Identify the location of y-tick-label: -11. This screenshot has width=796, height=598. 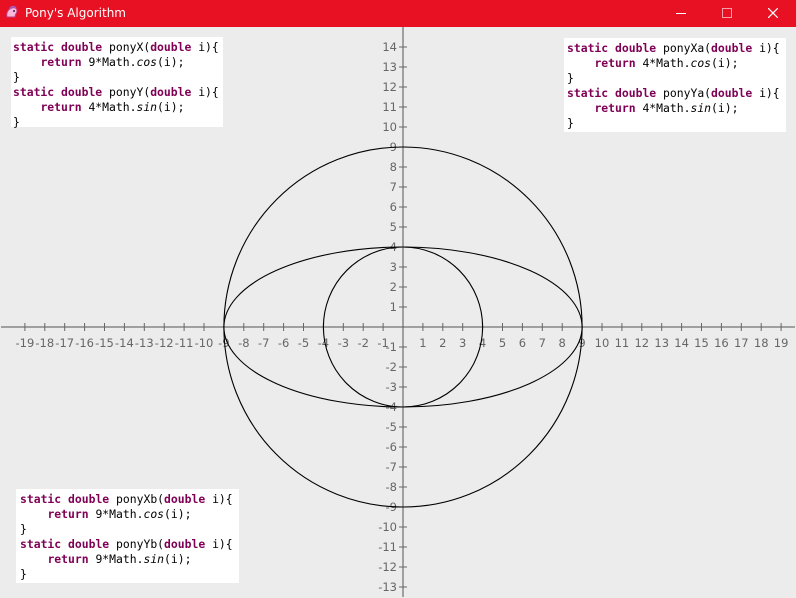
(387, 547).